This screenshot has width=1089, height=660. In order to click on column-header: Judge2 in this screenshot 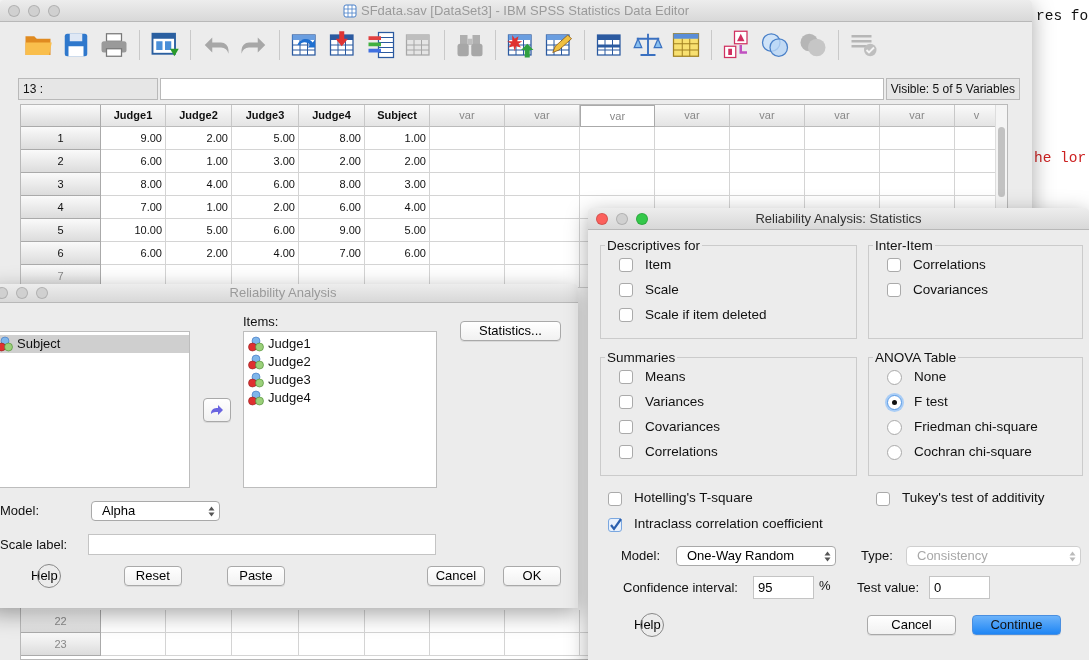, I will do `click(199, 116)`.